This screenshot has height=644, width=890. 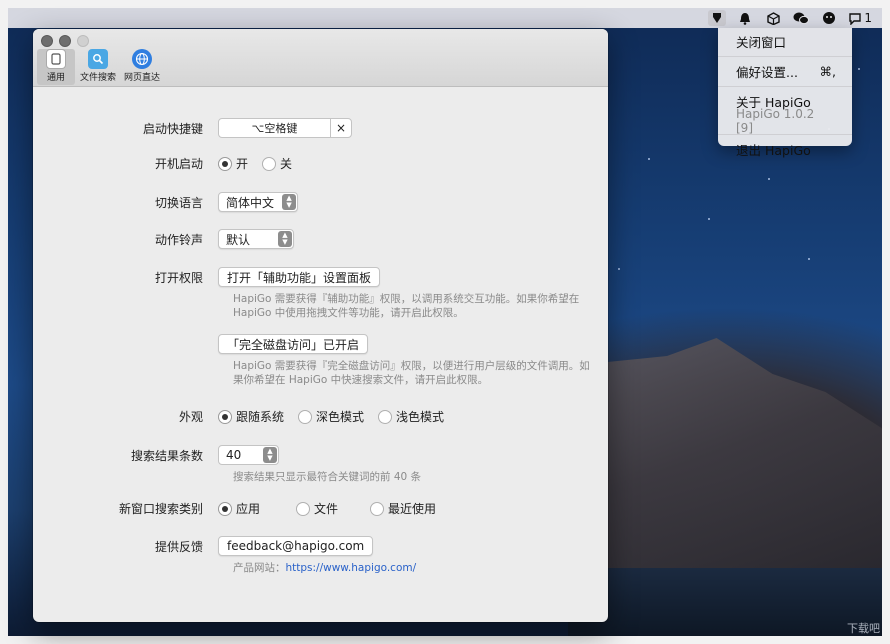 I want to click on hapigo-icon, so click(x=717, y=18).